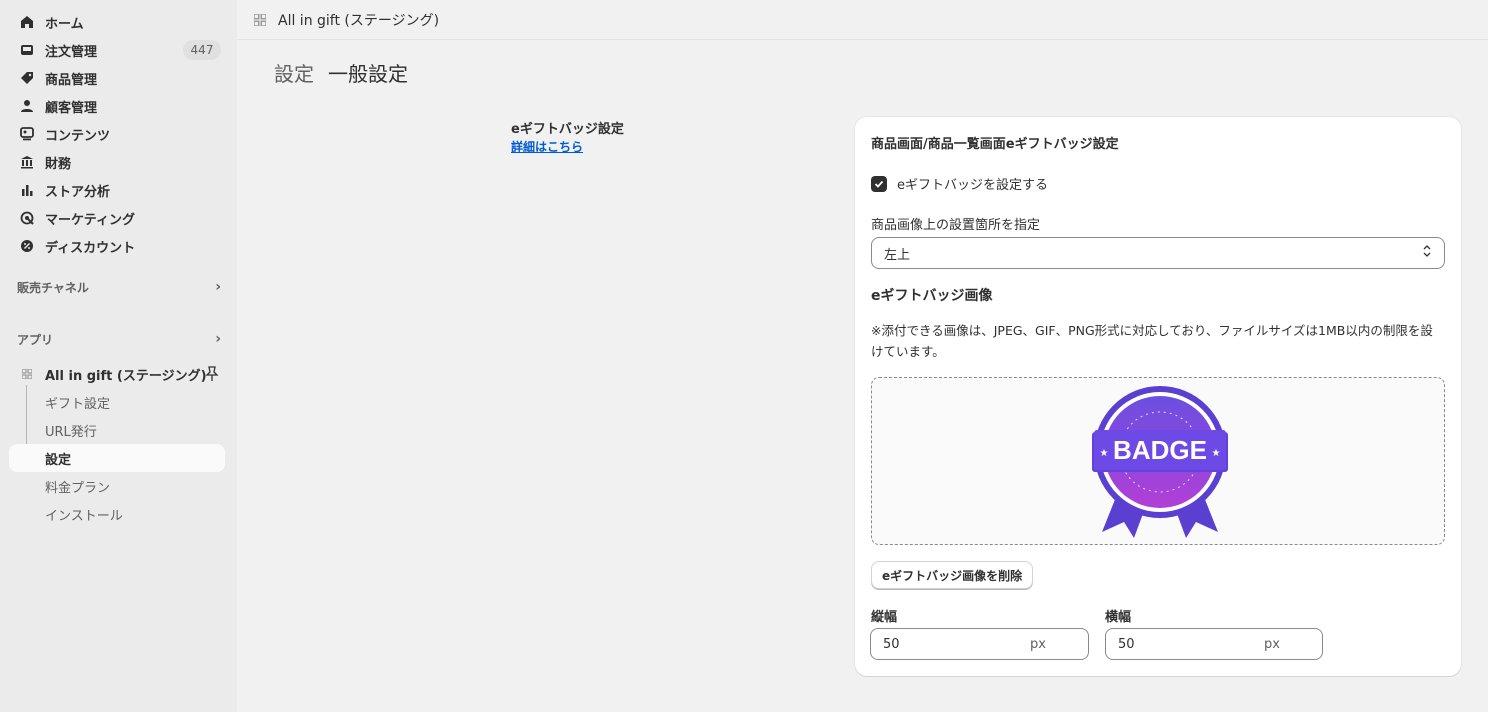 This screenshot has height=712, width=1488. What do you see at coordinates (78, 136) in the screenshot?
I see `nav-label: コンテンツ` at bounding box center [78, 136].